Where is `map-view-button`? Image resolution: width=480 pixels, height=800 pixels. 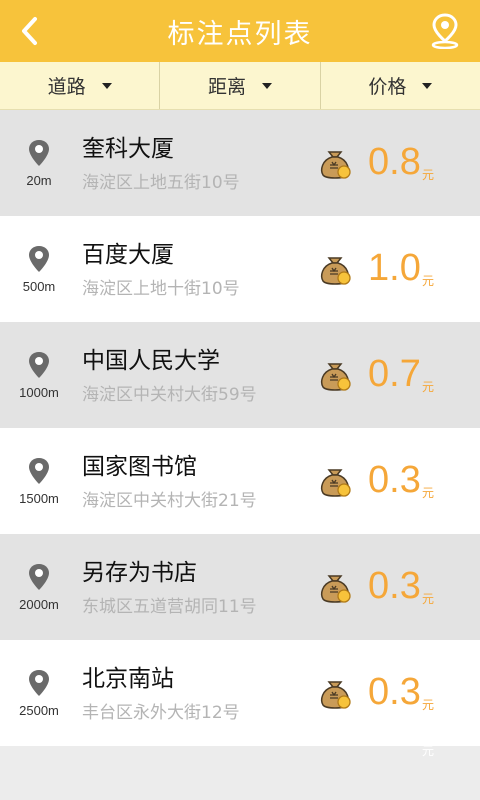
map-view-button is located at coordinates (445, 31).